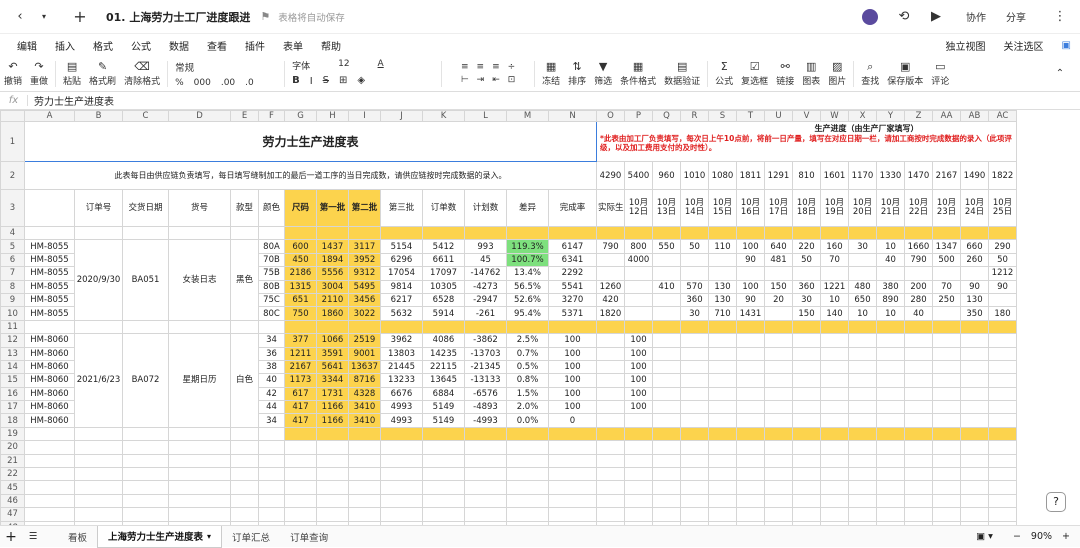 The height and width of the screenshot is (548, 1080). I want to click on column-header: T, so click(750, 116).